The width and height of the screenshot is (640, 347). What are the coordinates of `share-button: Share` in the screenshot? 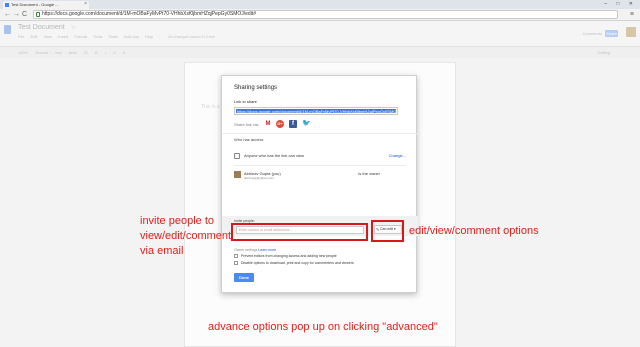 It's located at (611, 33).